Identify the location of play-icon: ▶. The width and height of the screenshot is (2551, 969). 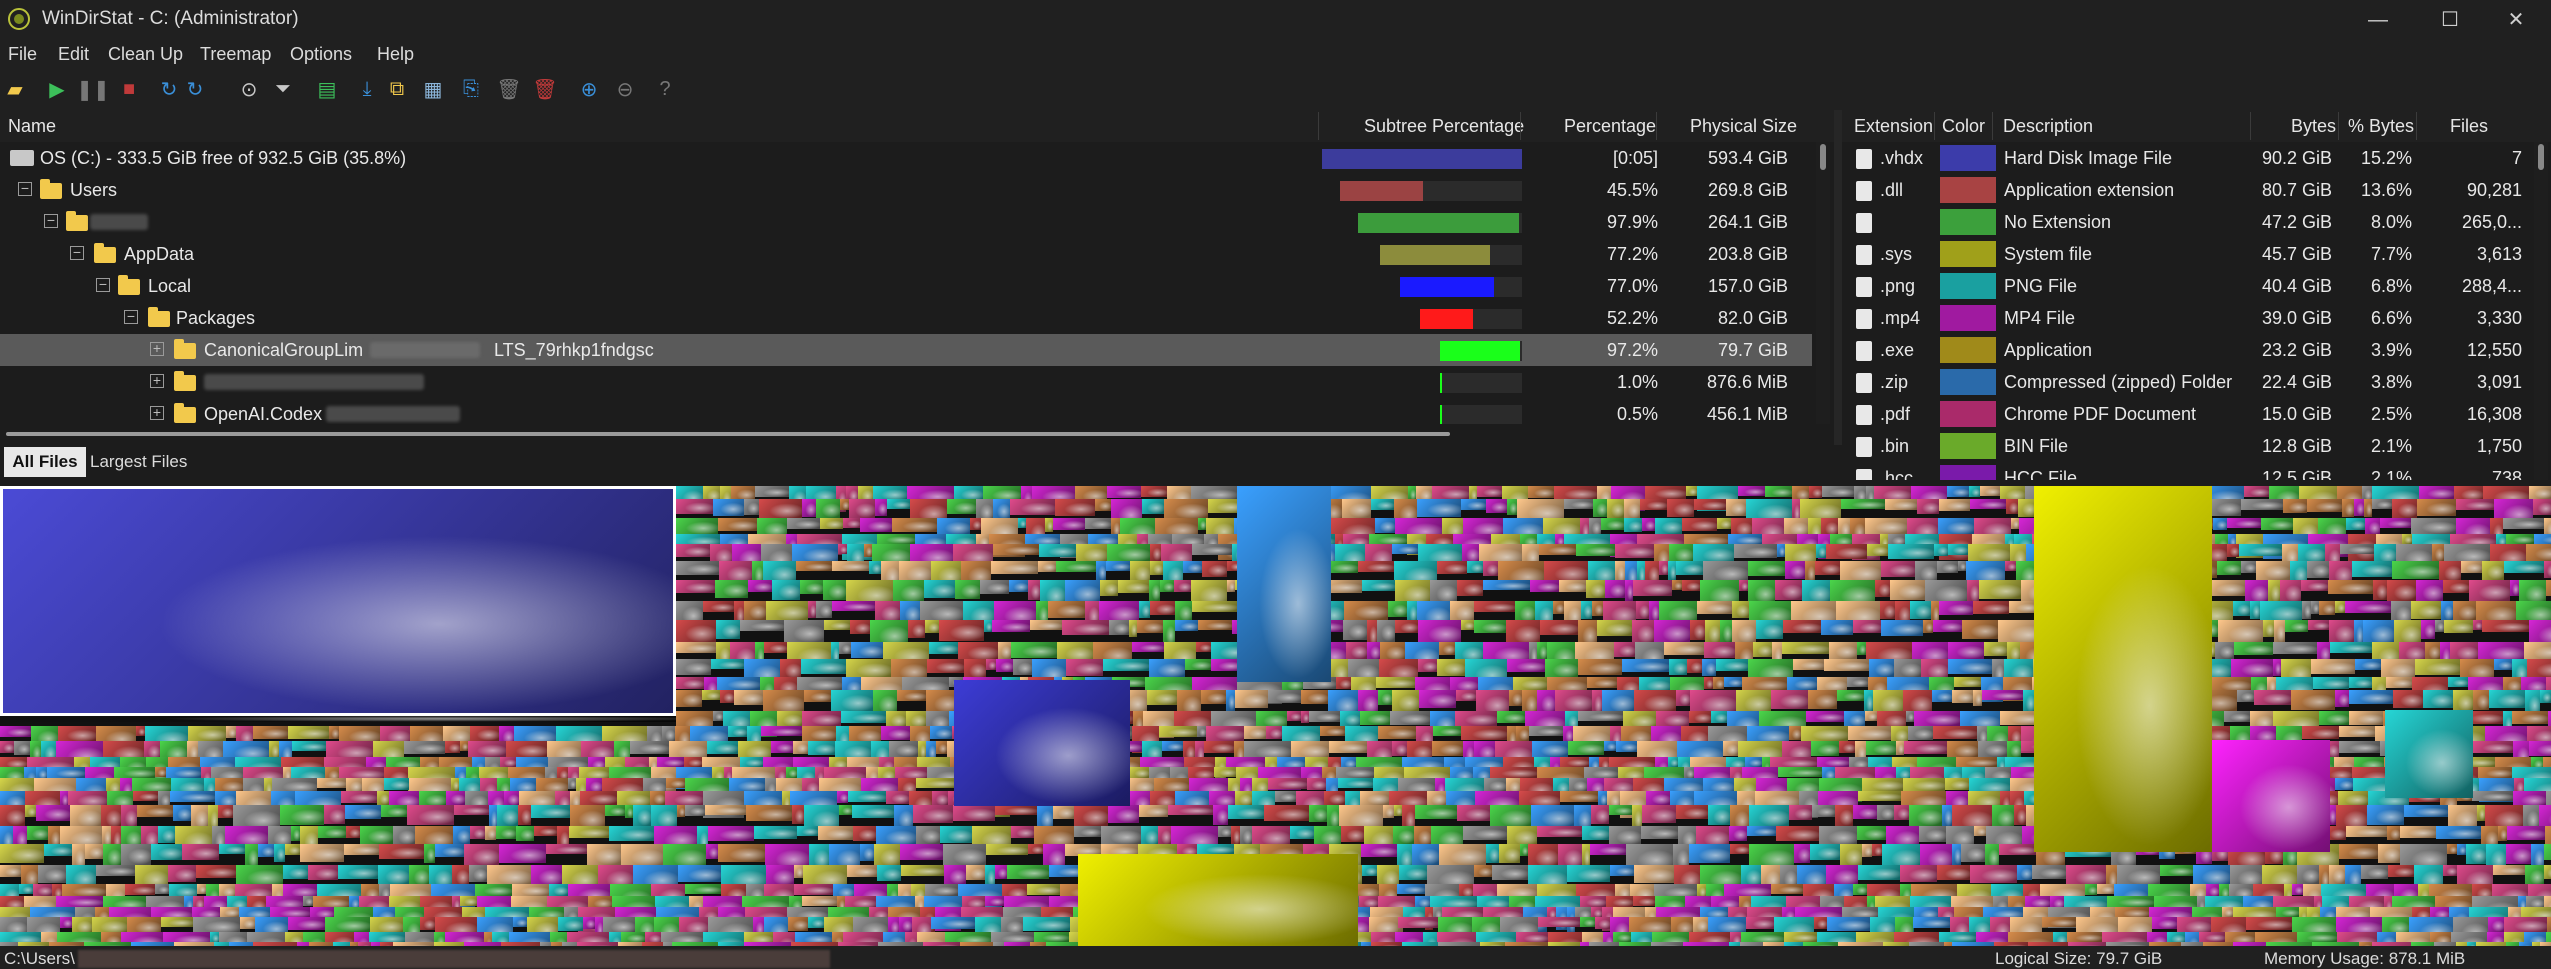
(57, 89).